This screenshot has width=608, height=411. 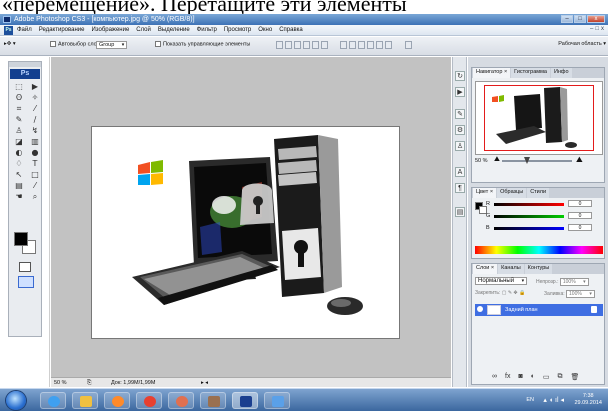 I want to click on taskbar-chrome-button, so click(x=149, y=400).